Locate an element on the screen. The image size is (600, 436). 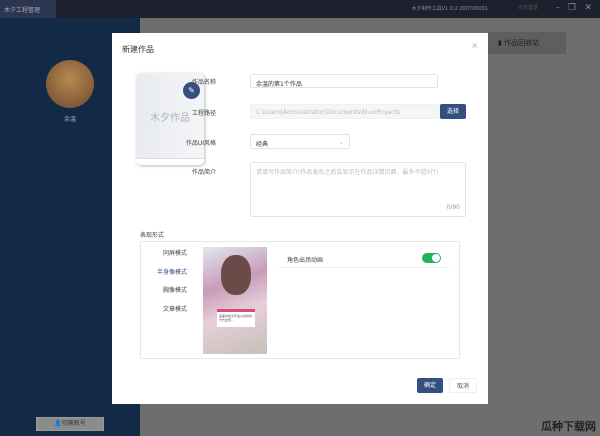
app-tab: 木夕工程管理 is located at coordinates (28, 9).